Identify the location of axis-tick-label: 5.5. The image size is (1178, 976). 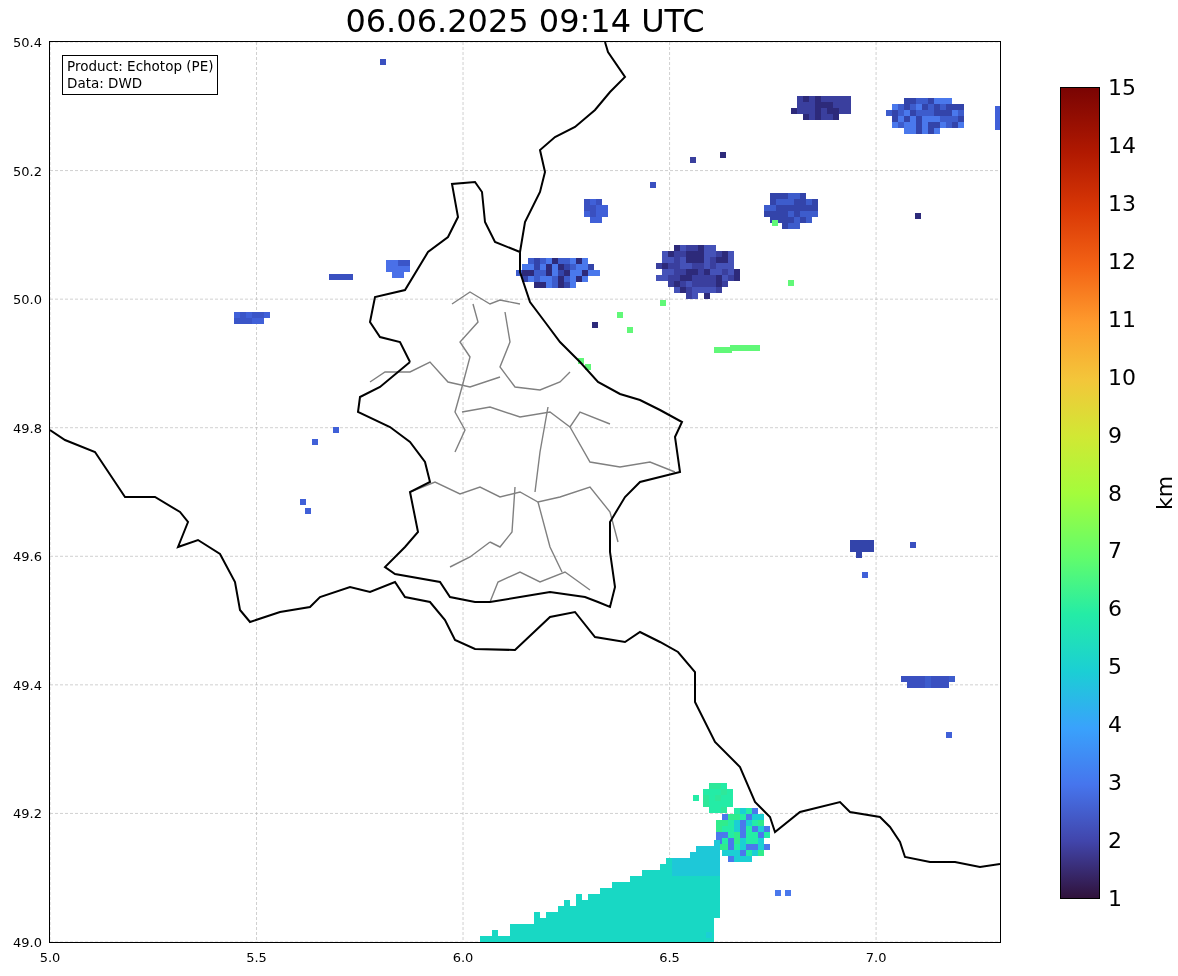
(256, 957).